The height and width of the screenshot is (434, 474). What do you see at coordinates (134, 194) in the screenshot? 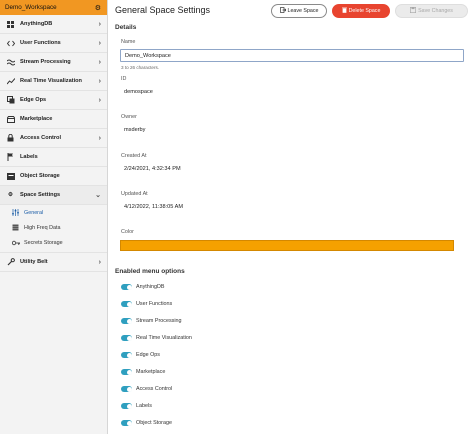
I see `updated-at-label: Updated At` at bounding box center [134, 194].